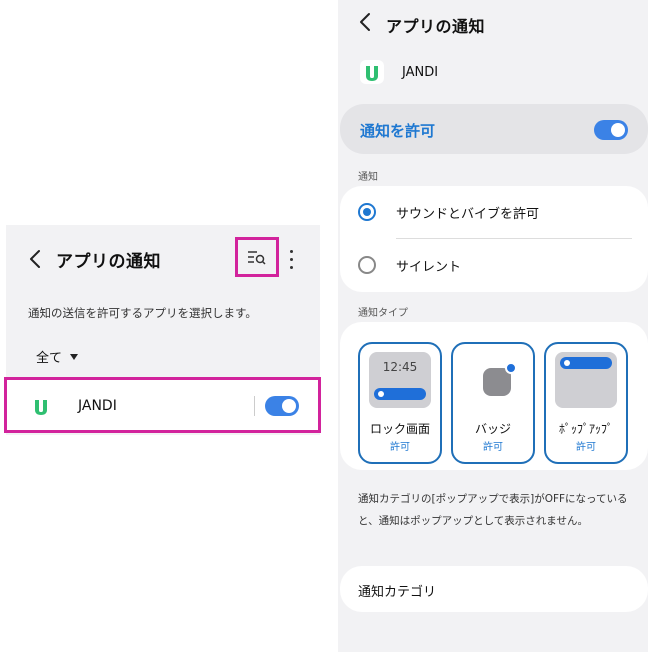  Describe the element at coordinates (399, 429) in the screenshot. I see `type-label: ロック画面` at that location.